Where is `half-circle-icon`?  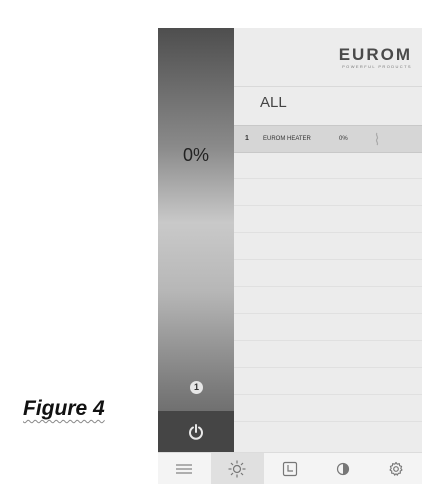
half-circle-icon is located at coordinates (342, 469).